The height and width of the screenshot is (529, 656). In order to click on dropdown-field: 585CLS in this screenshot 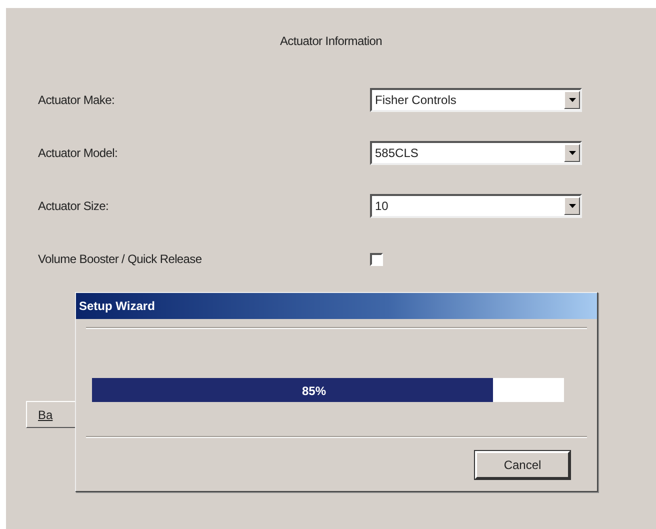, I will do `click(476, 153)`.